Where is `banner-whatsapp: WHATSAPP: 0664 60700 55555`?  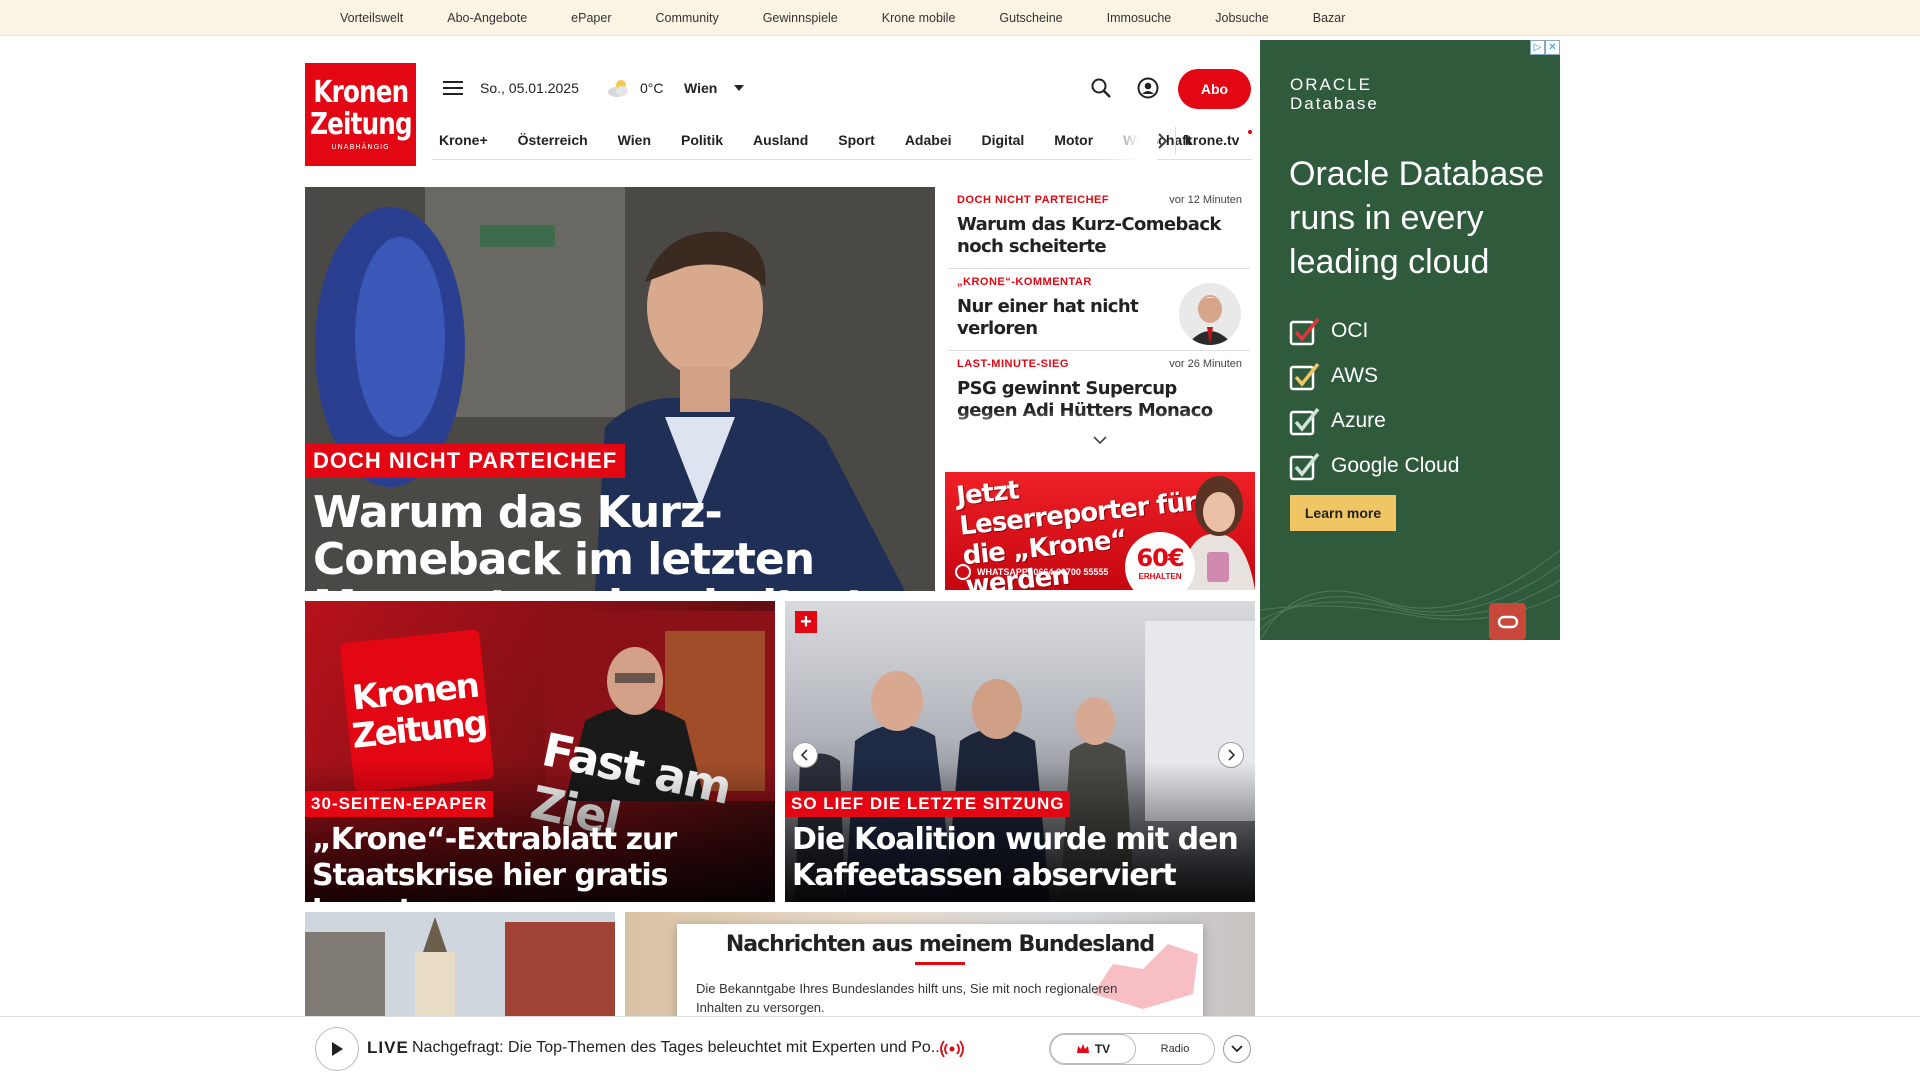
banner-whatsapp: WHATSAPP: 0664 60700 55555 is located at coordinates (1031, 572).